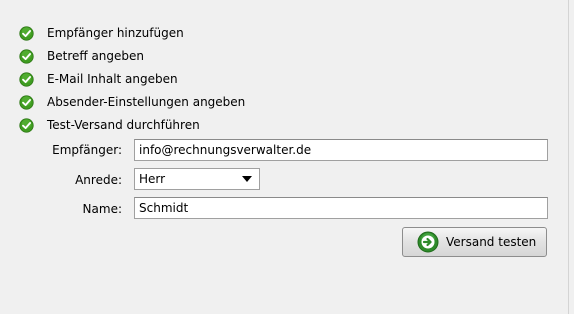 The height and width of the screenshot is (314, 574). I want to click on salutation-value: Herr, so click(152, 179).